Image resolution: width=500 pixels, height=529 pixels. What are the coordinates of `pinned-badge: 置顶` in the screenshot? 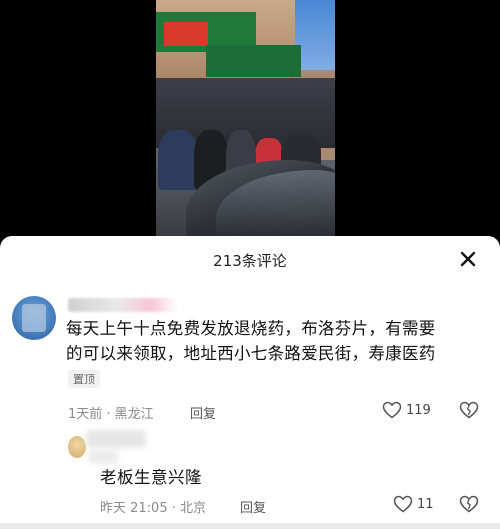 It's located at (84, 379).